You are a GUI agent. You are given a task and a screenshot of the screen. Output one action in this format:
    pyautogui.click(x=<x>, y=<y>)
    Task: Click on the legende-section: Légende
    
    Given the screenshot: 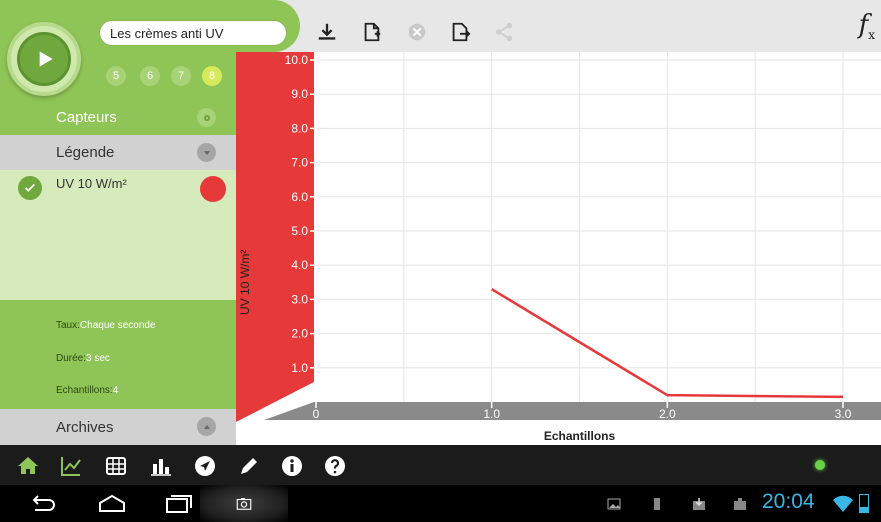 What is the action you would take?
    pyautogui.click(x=118, y=152)
    